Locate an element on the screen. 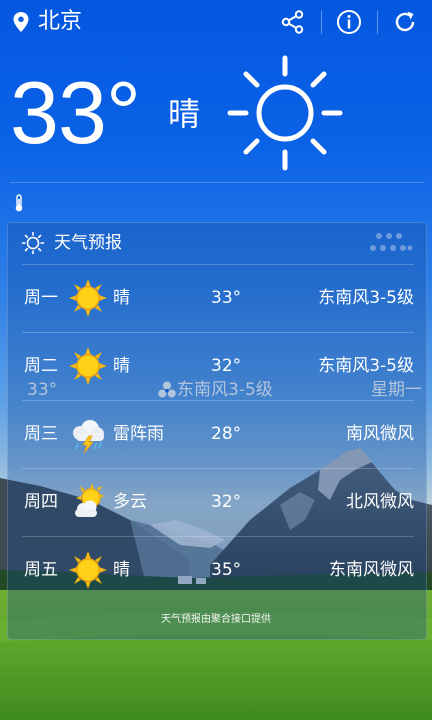  forecast-day: 周四 is located at coordinates (41, 502).